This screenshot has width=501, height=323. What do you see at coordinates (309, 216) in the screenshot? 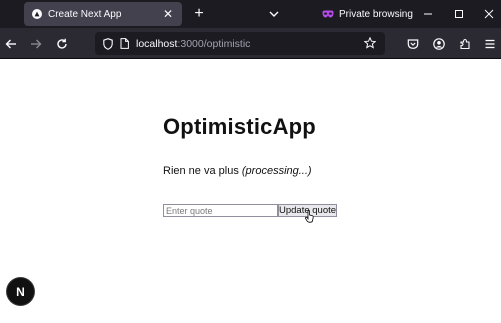
I see `mouse-cursor-icon` at bounding box center [309, 216].